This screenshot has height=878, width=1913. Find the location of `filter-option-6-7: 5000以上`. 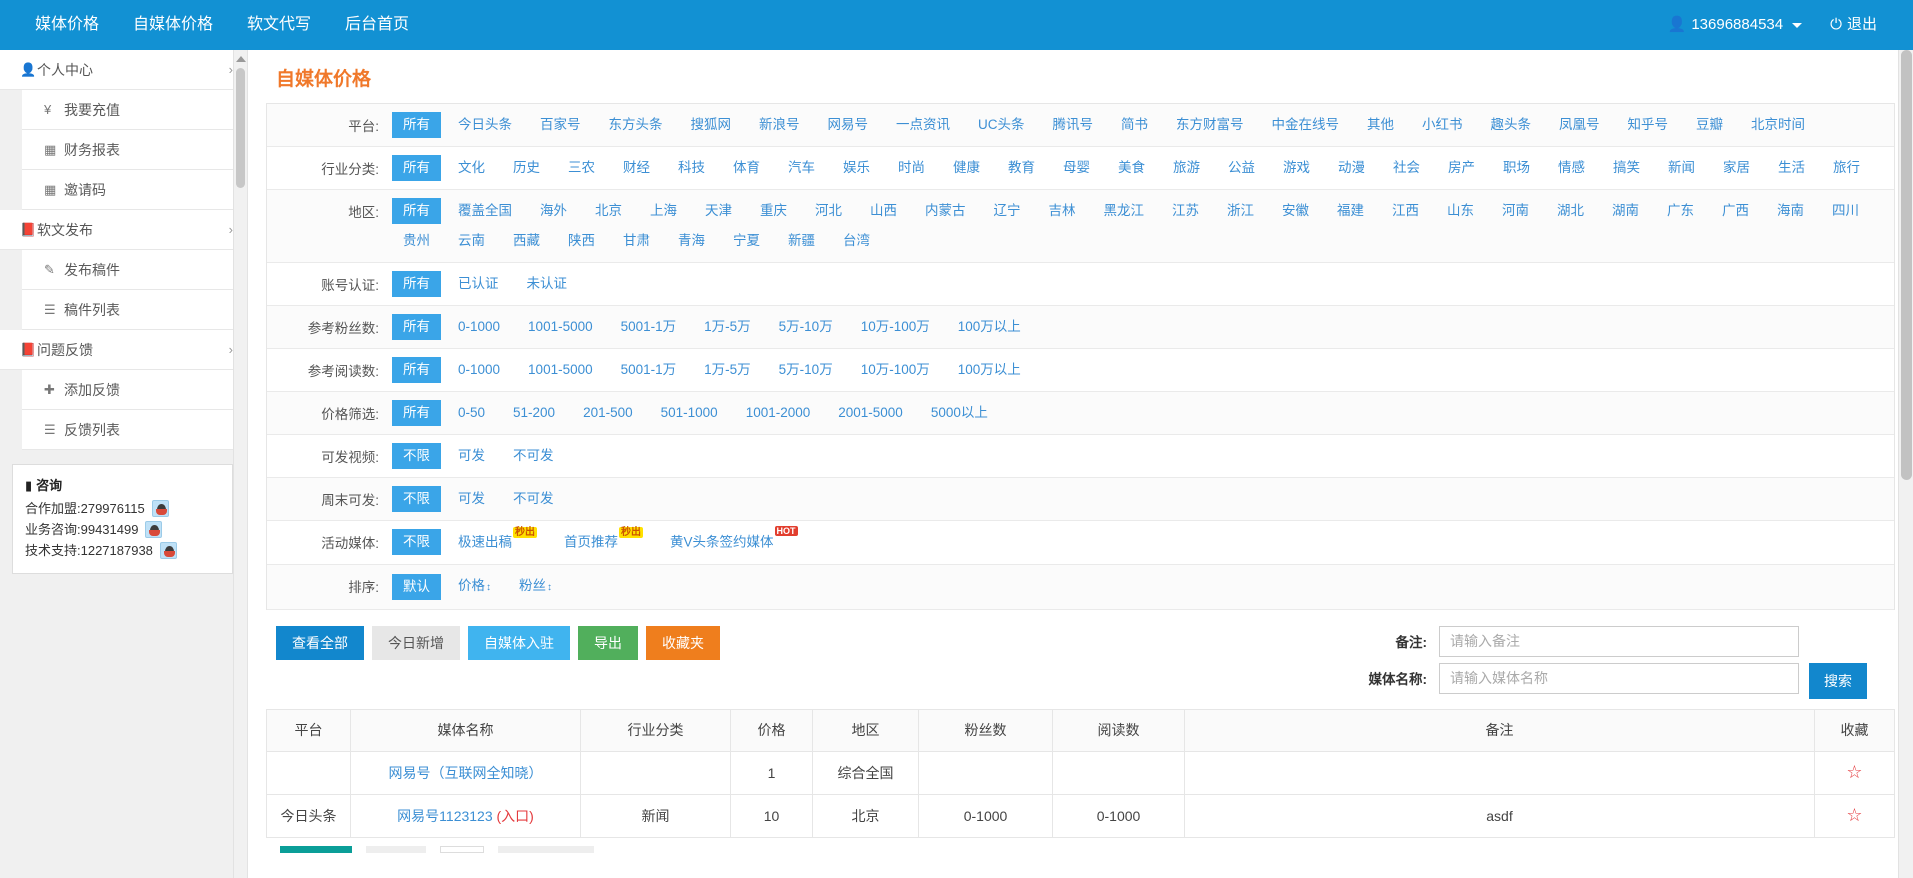

filter-option-6-7: 5000以上 is located at coordinates (959, 413).